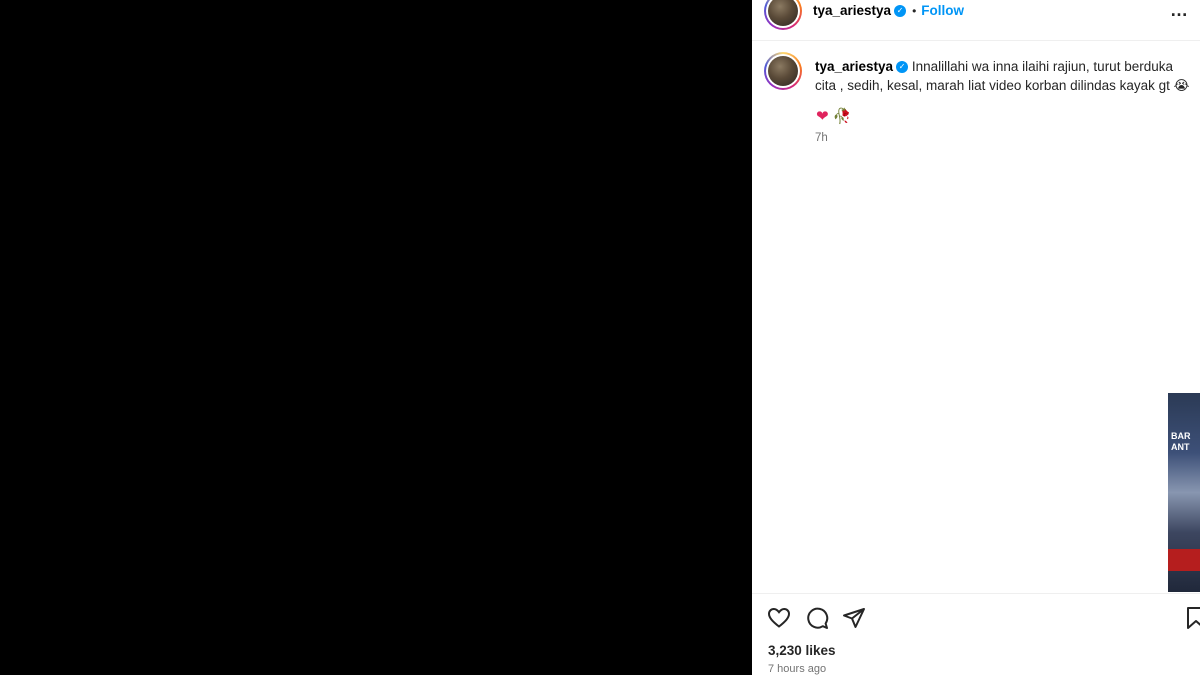 Image resolution: width=1200 pixels, height=675 pixels. What do you see at coordinates (821, 138) in the screenshot?
I see `comment-time: 7h` at bounding box center [821, 138].